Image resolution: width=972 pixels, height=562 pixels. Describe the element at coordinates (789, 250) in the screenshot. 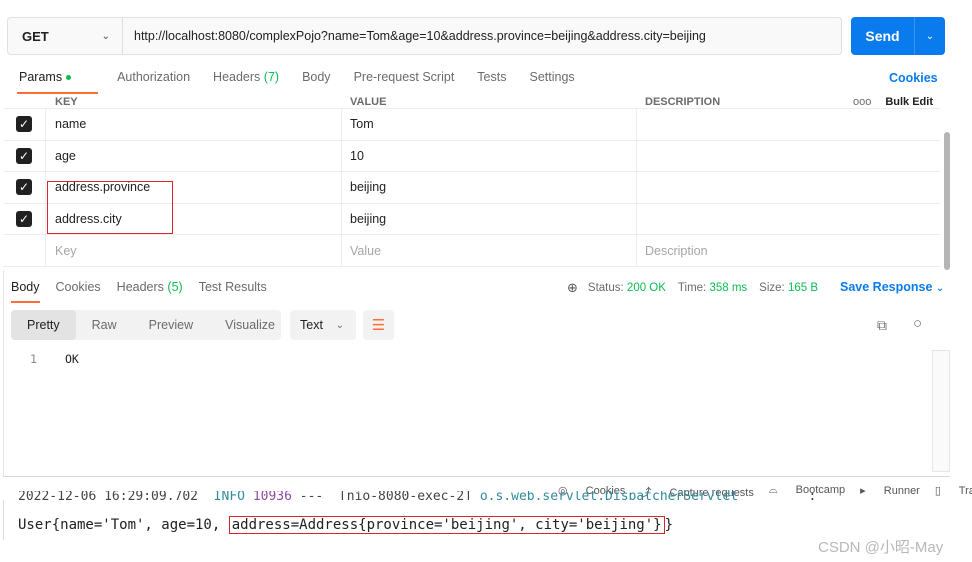

I see `new-description-input: Description` at that location.